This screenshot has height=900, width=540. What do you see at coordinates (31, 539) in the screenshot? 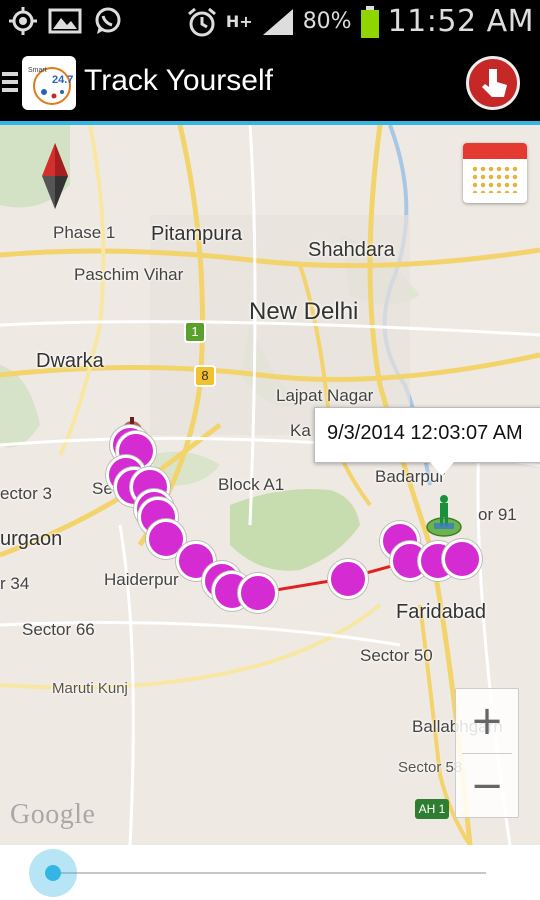
I see `label-gurgaon: urgaon` at bounding box center [31, 539].